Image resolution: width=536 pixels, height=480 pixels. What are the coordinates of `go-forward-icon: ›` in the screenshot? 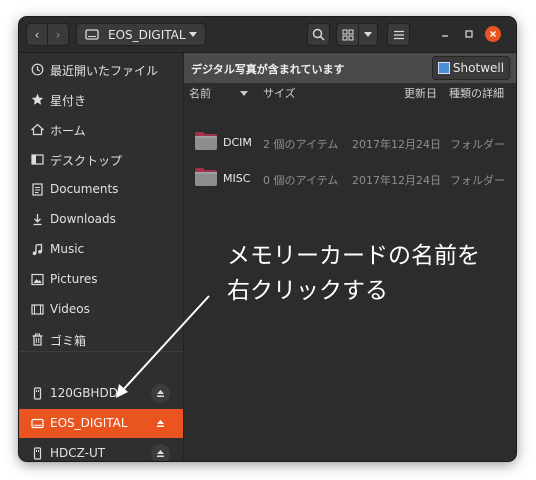 It's located at (58, 34).